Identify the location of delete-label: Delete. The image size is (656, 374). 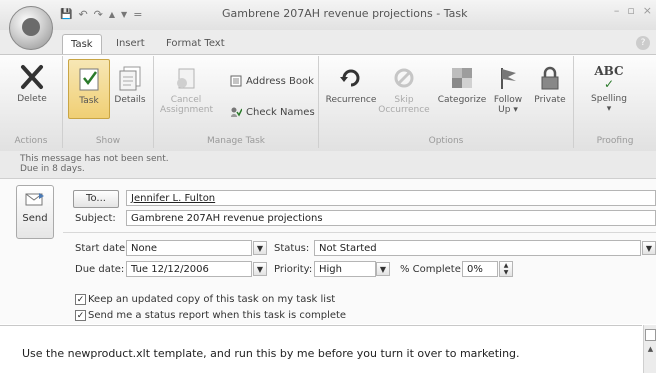
(32, 99).